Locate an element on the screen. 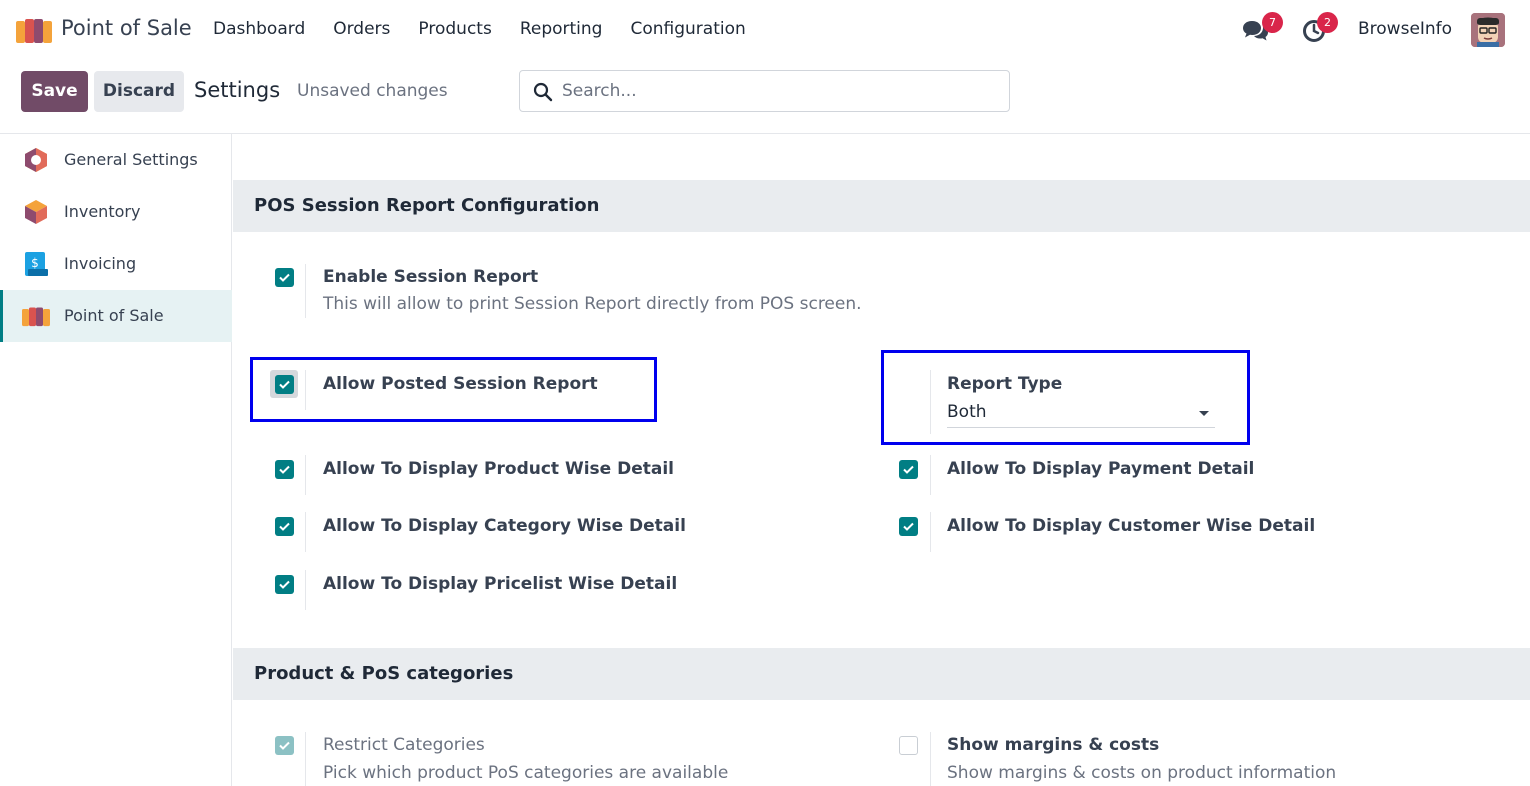 The height and width of the screenshot is (786, 1530). sidebar-item-inventory: Inventory is located at coordinates (116, 212).